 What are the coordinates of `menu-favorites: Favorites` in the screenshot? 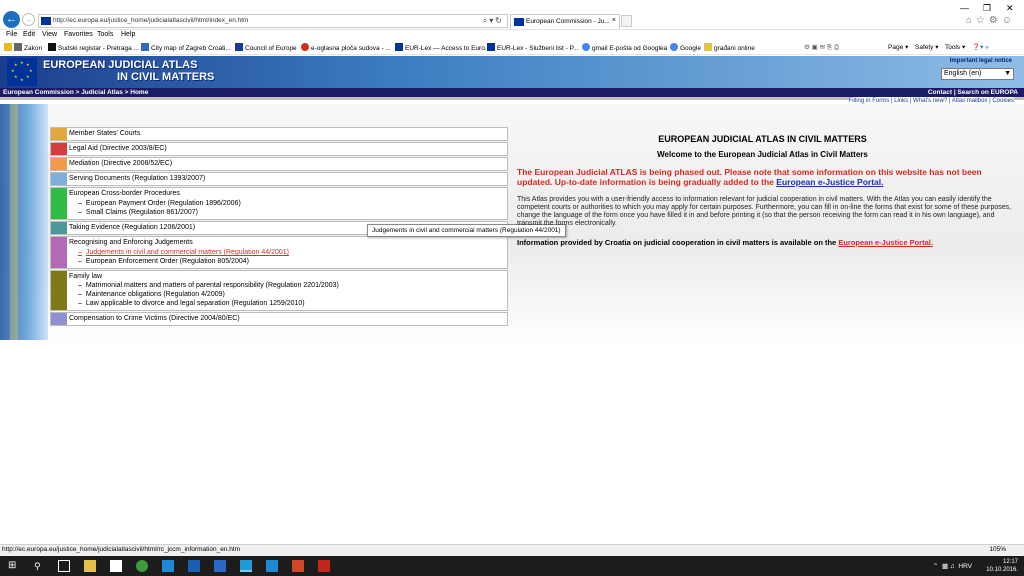 It's located at (78, 34).